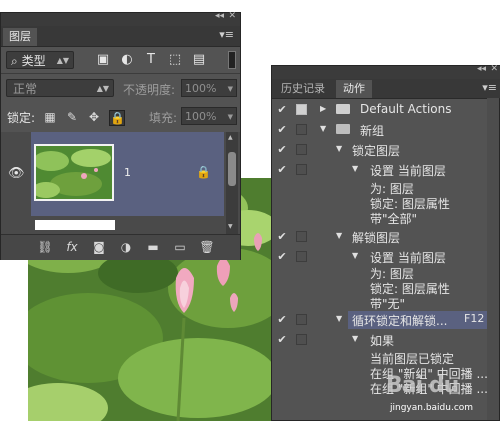  What do you see at coordinates (343, 129) in the screenshot?
I see `folder-open-icon` at bounding box center [343, 129].